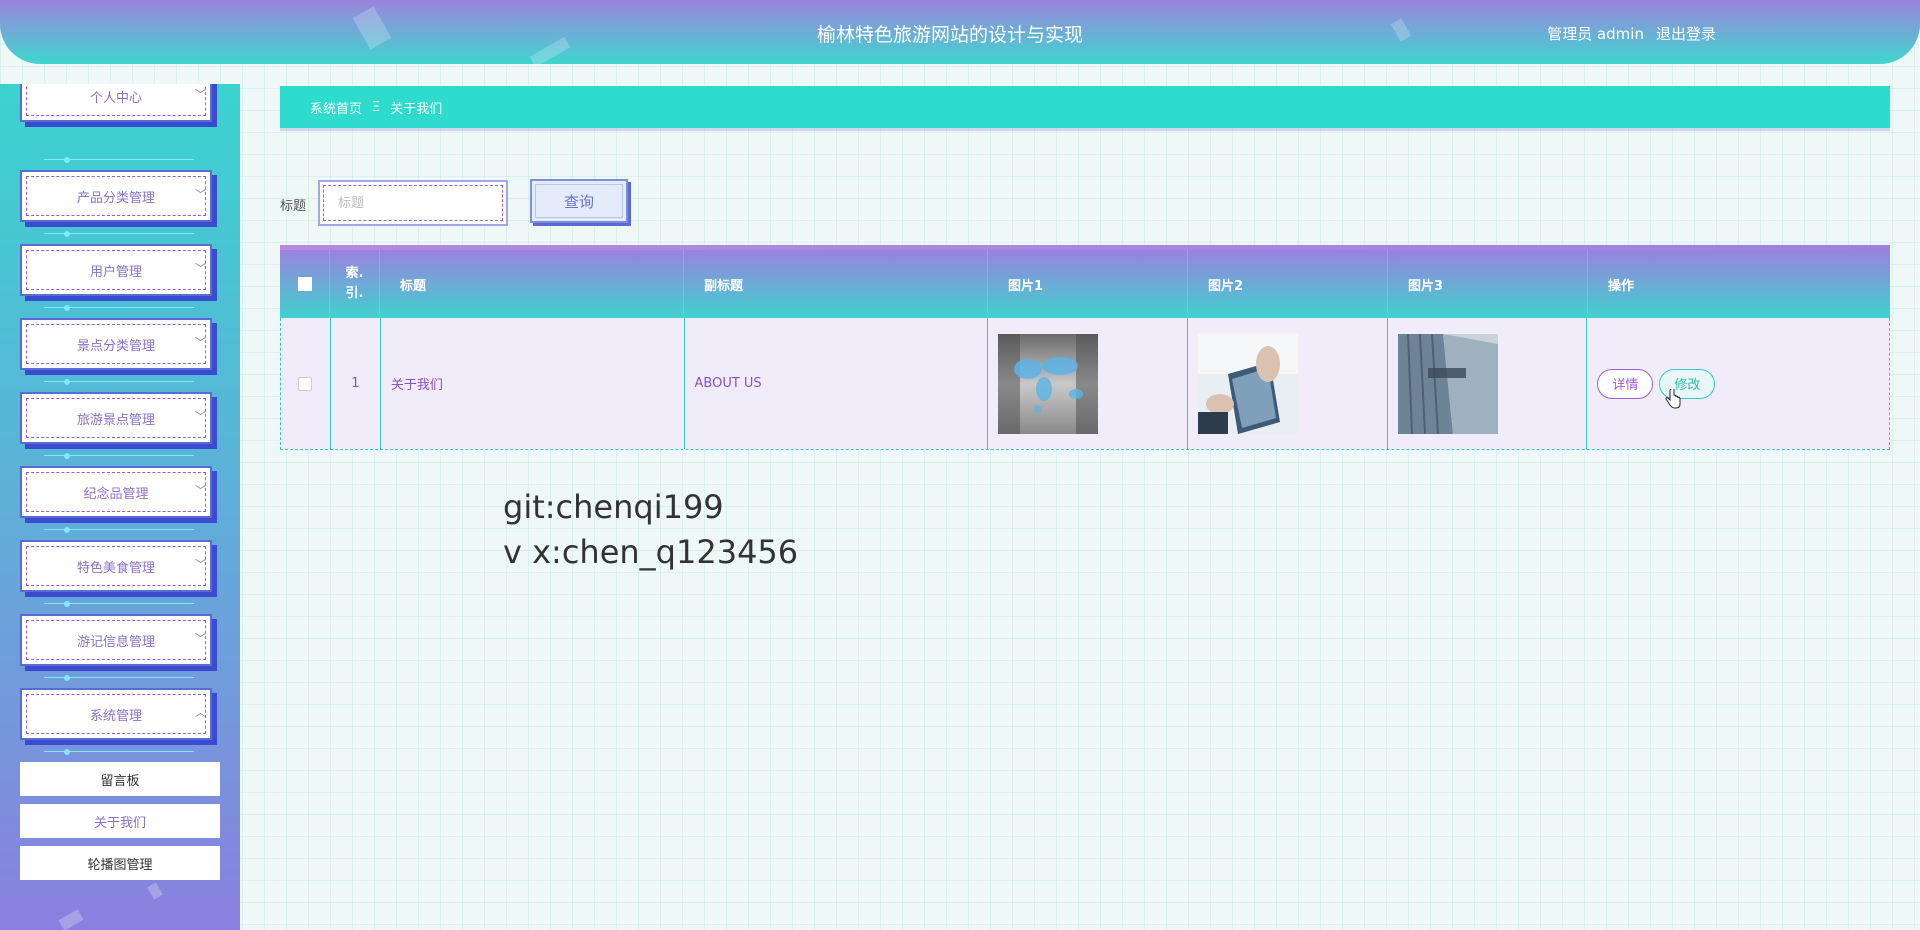 Image resolution: width=1920 pixels, height=930 pixels. What do you see at coordinates (1673, 399) in the screenshot?
I see `hand-cursor-icon` at bounding box center [1673, 399].